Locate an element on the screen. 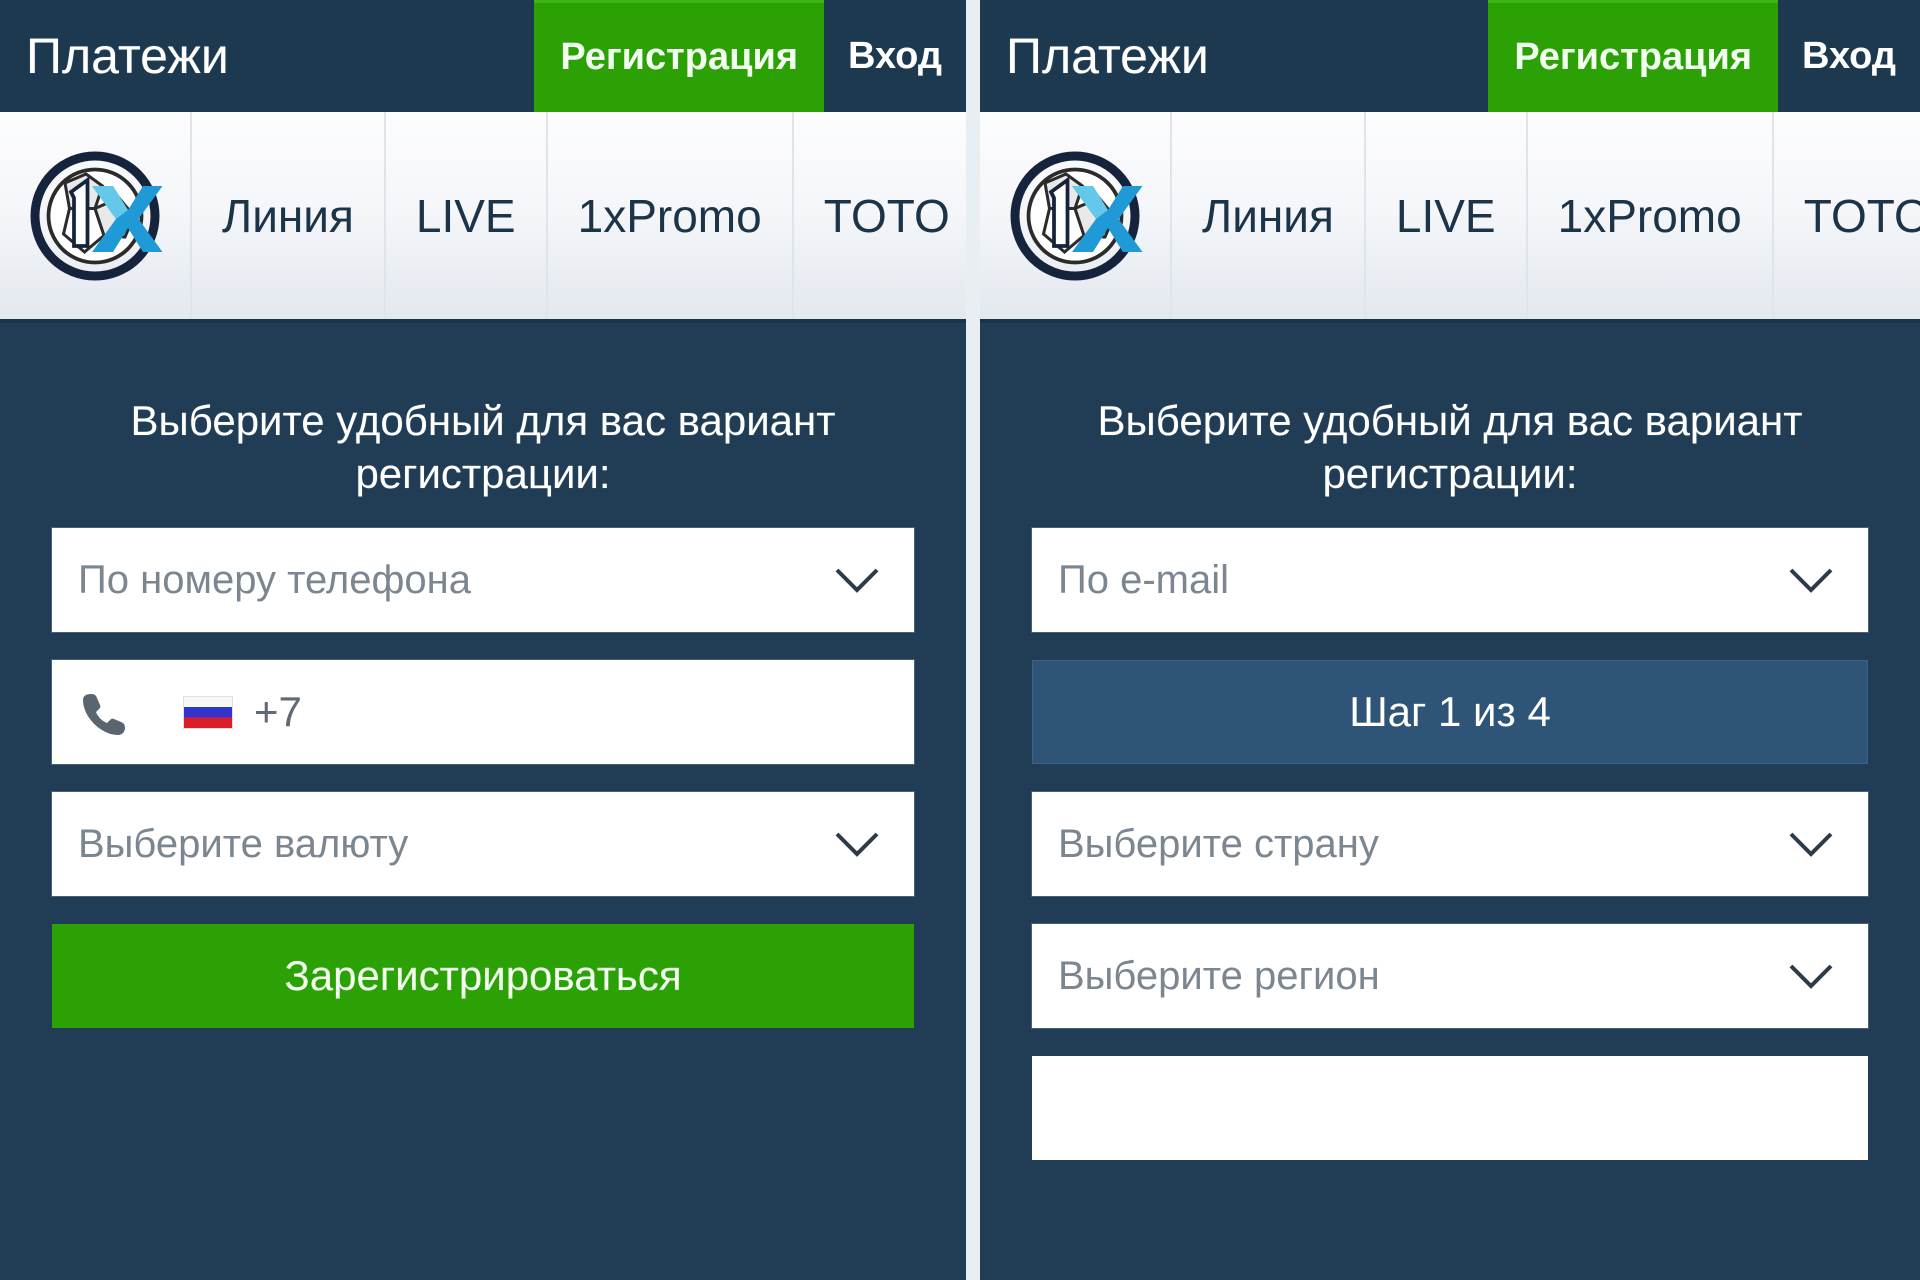 Image resolution: width=1920 pixels, height=1280 pixels. next-field-partial is located at coordinates (1450, 1108).